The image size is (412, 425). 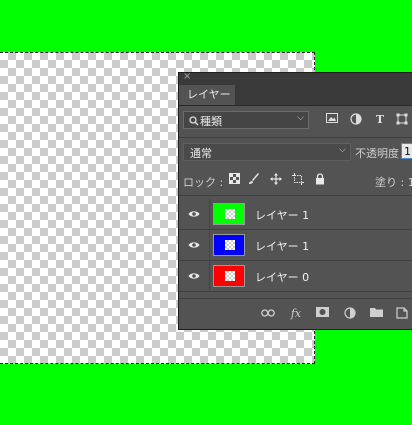 What do you see at coordinates (211, 121) in the screenshot?
I see `filter-kind-label: 種類` at bounding box center [211, 121].